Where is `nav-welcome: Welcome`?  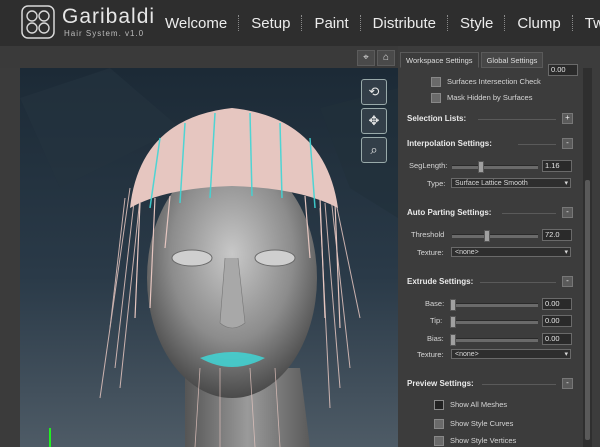
nav-welcome: Welcome is located at coordinates (196, 23).